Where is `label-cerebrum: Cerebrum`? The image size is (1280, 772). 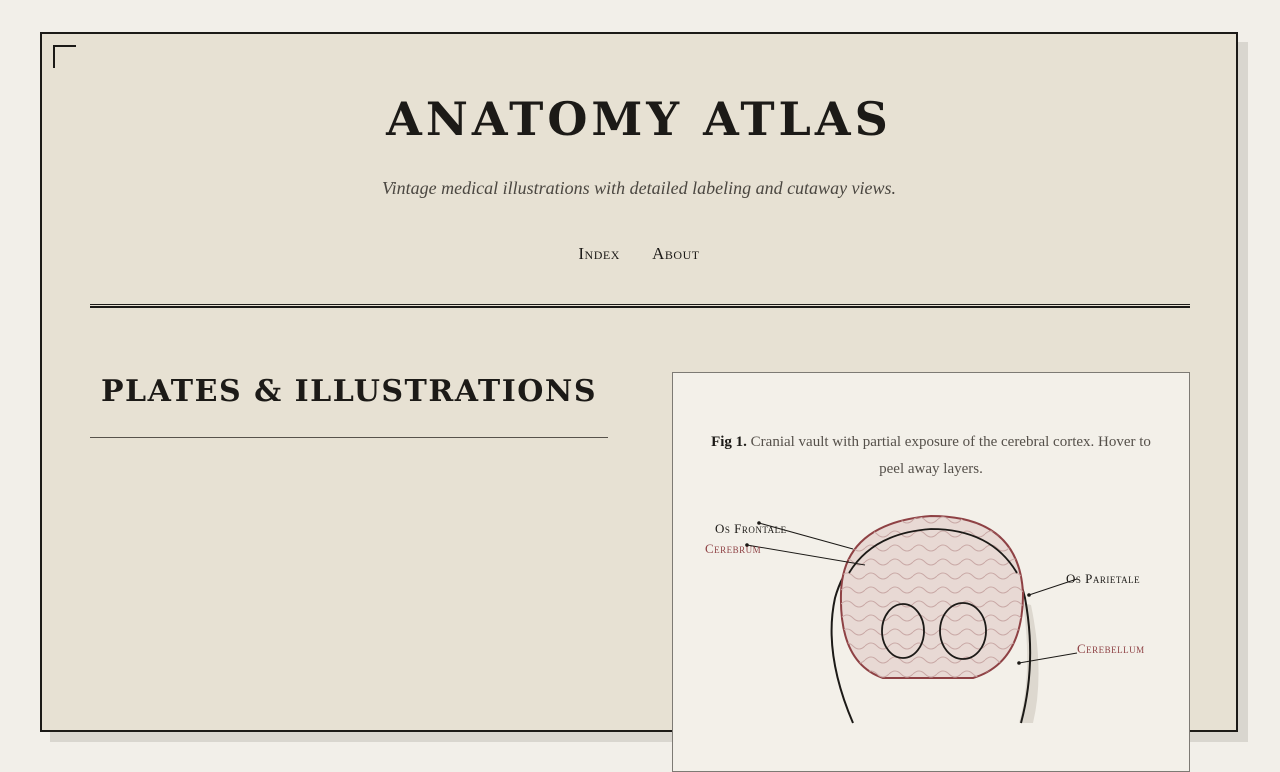 label-cerebrum: Cerebrum is located at coordinates (733, 549).